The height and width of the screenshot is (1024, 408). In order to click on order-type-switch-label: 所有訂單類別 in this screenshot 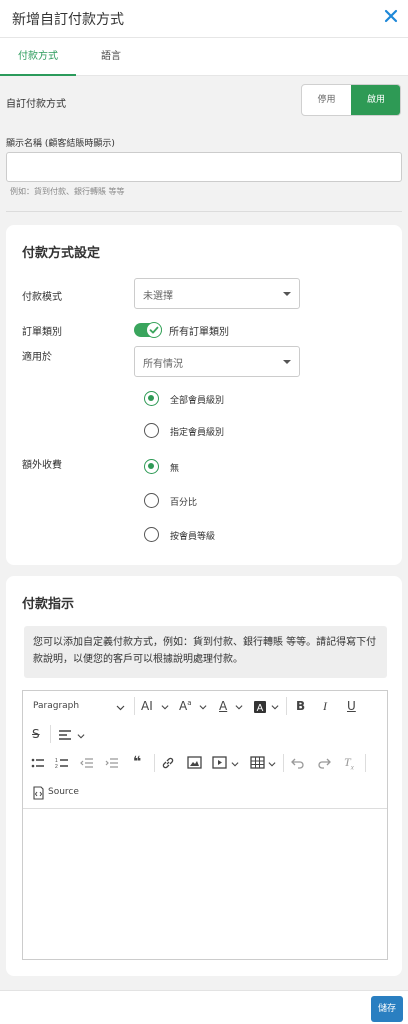, I will do `click(199, 332)`.